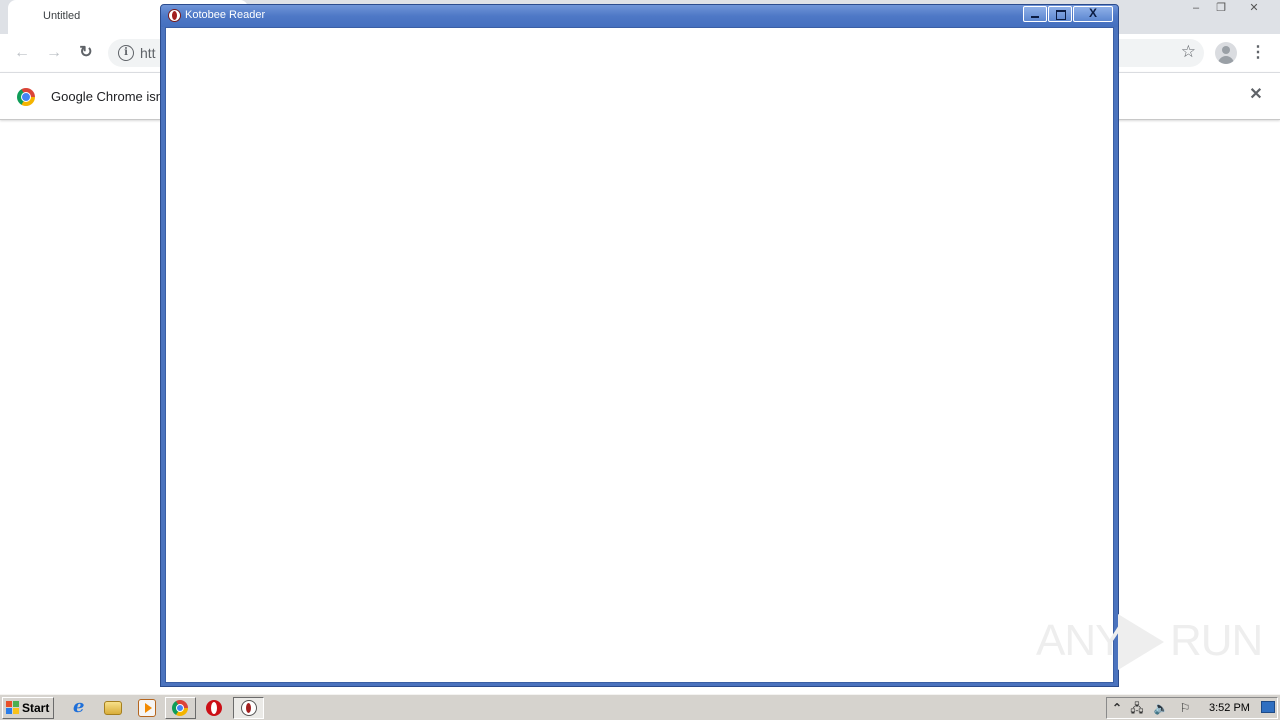  I want to click on action-center-flag-icon: ⚐, so click(1185, 708).